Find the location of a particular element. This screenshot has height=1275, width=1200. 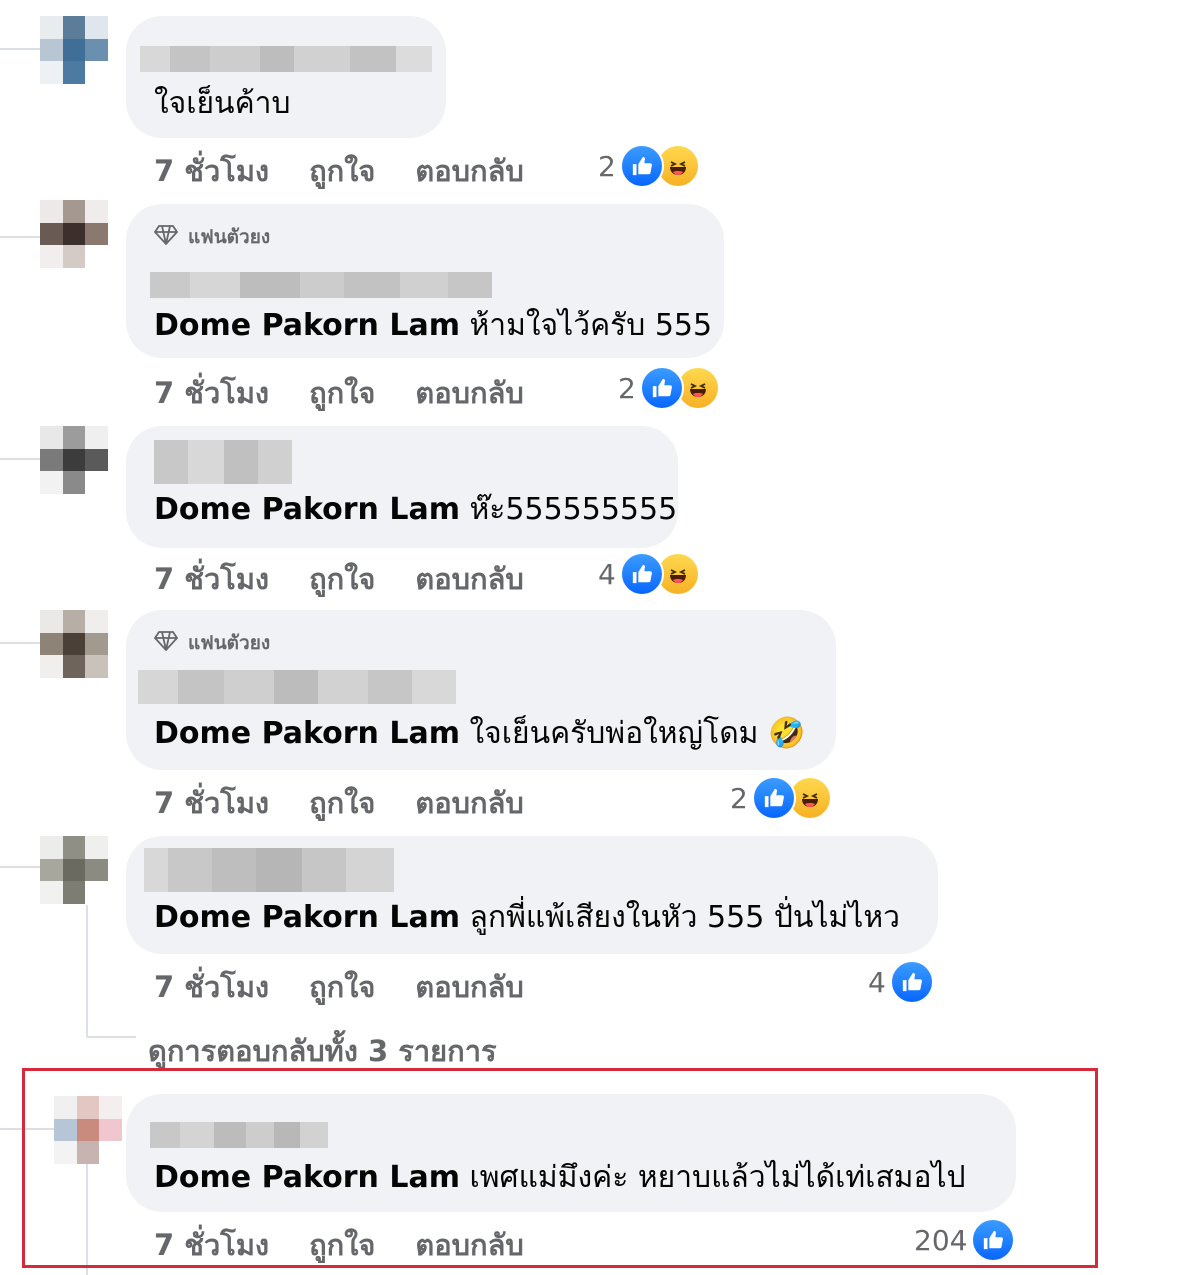

reaction-summary: 204 is located at coordinates (965, 1240).